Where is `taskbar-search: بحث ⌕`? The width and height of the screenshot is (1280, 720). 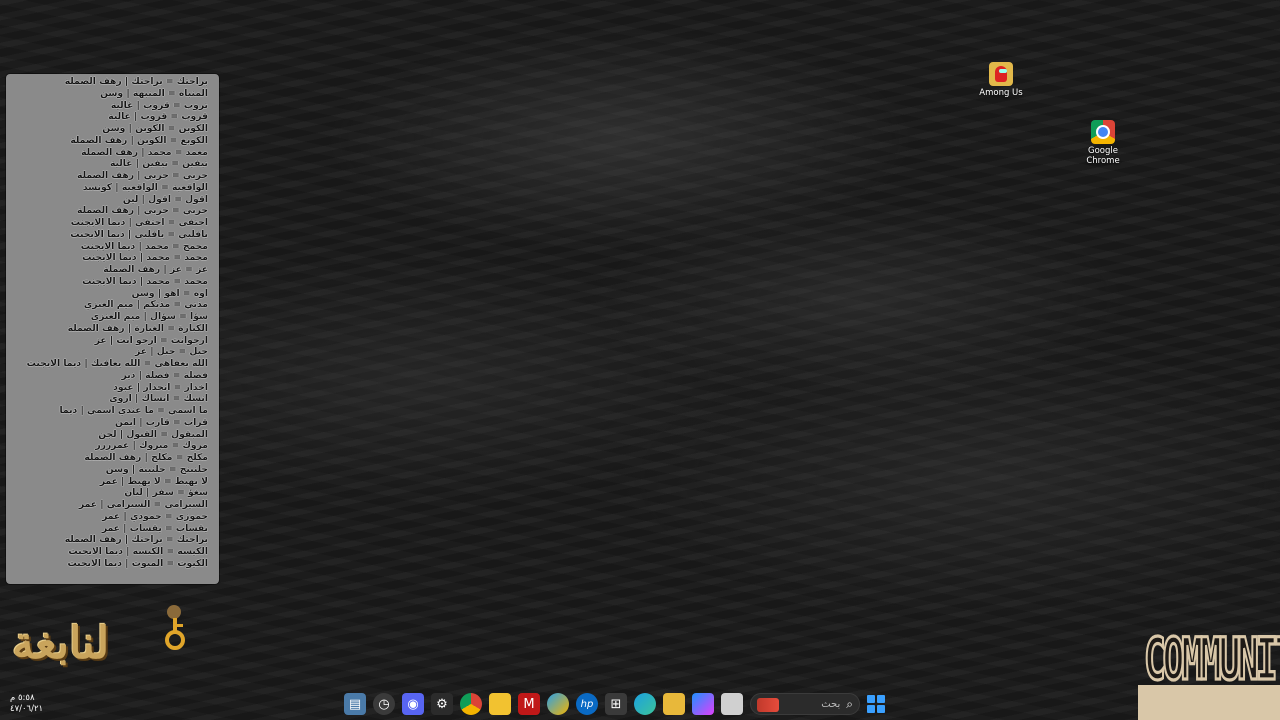 taskbar-search: بحث ⌕ is located at coordinates (805, 704).